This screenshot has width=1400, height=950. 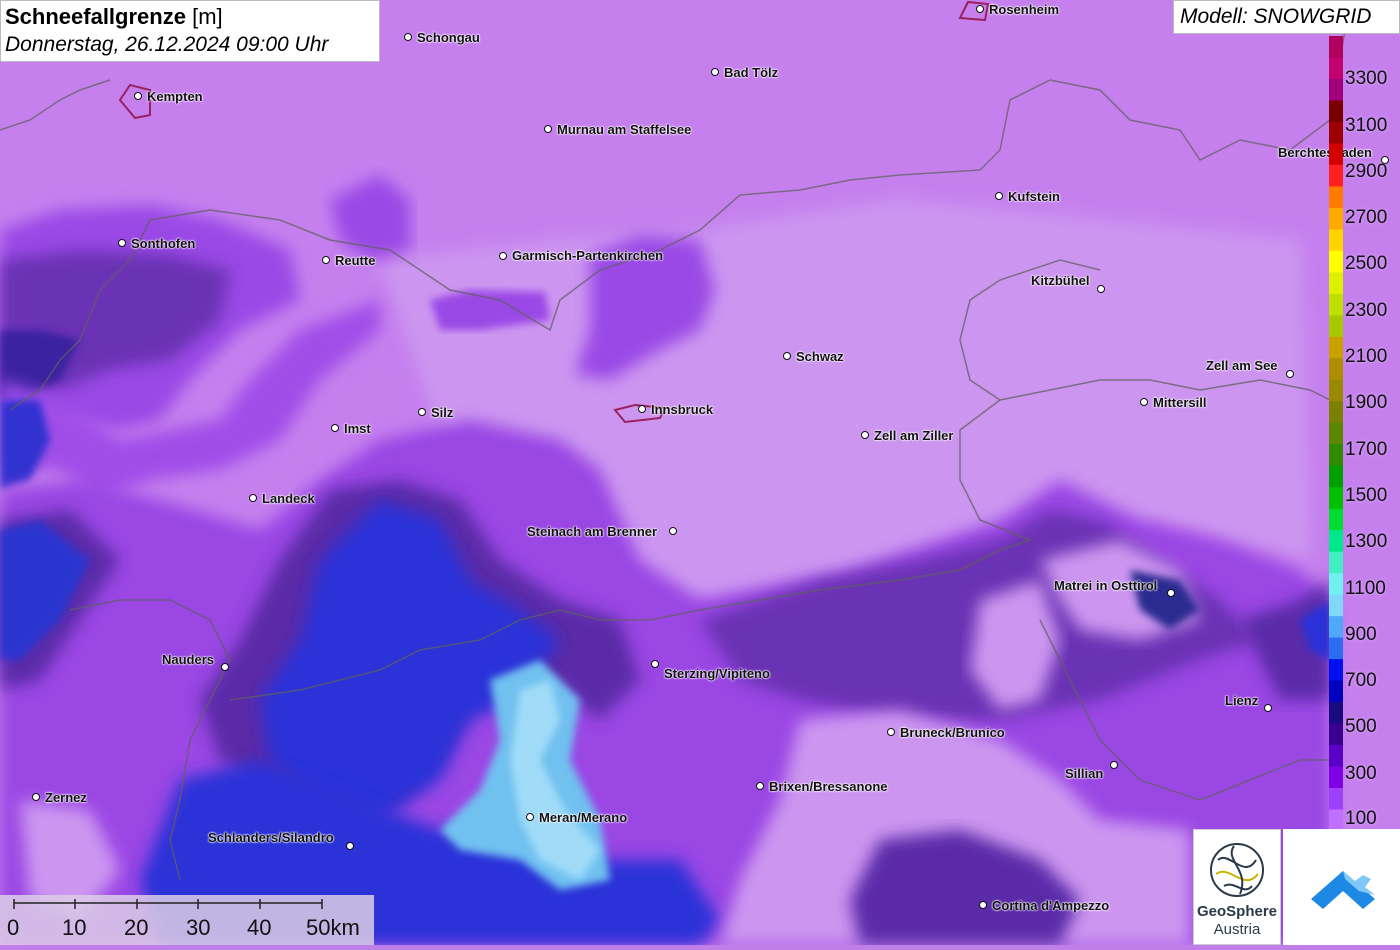 I want to click on legend-label: 700, so click(x=1361, y=680).